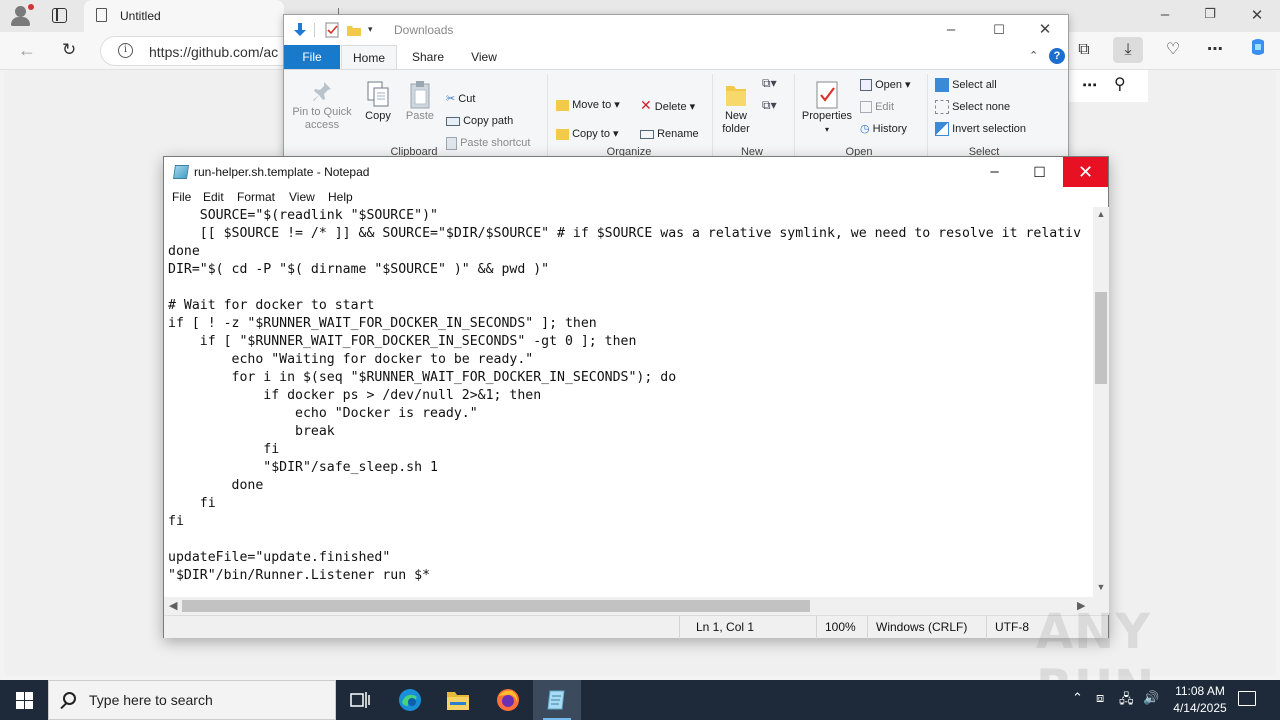 This screenshot has width=1280, height=720. Describe the element at coordinates (428, 57) in the screenshot. I see `tab-share: Share` at that location.